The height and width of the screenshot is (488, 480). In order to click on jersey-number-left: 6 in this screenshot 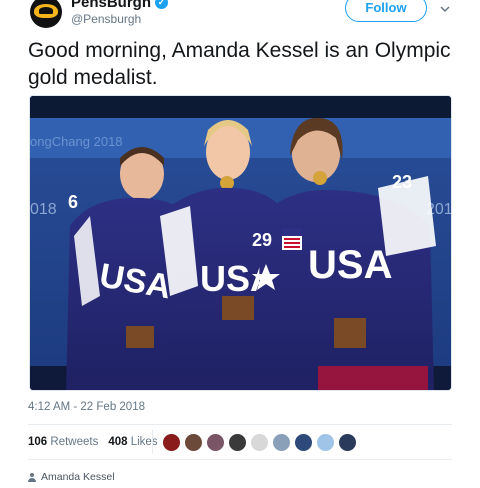, I will do `click(73, 202)`.